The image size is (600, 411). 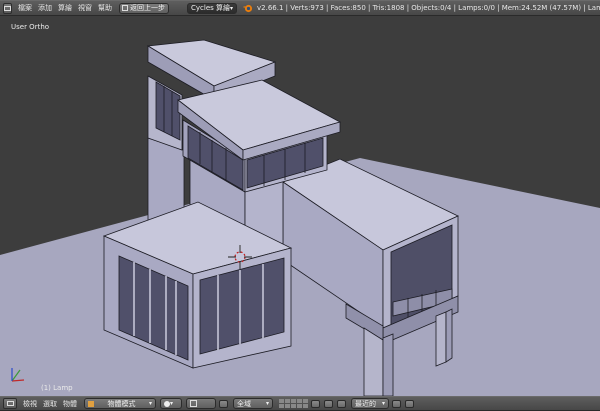 I want to click on global-label: 全域, so click(x=244, y=403).